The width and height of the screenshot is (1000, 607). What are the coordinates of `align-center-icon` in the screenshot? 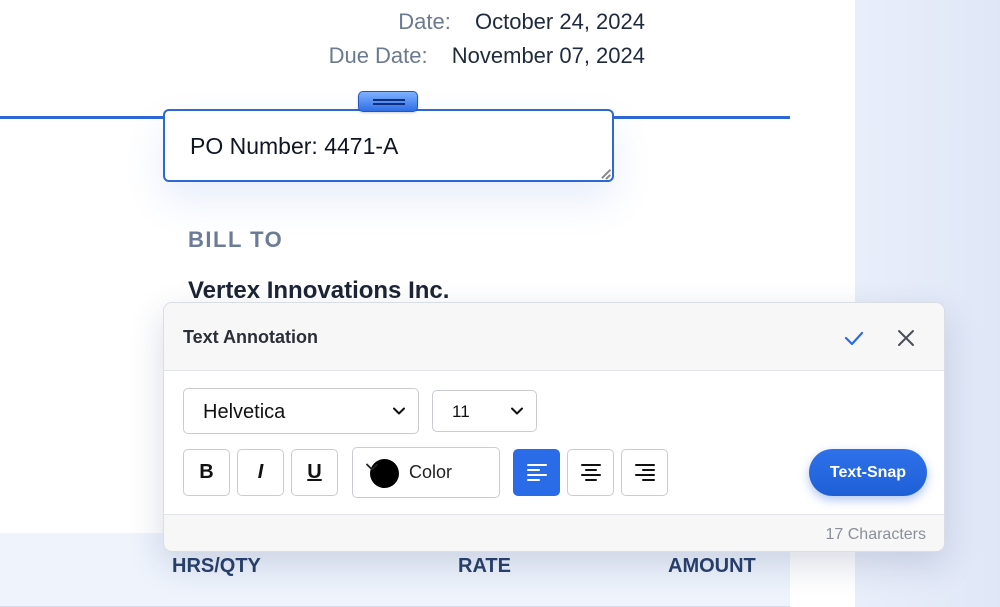 It's located at (591, 472).